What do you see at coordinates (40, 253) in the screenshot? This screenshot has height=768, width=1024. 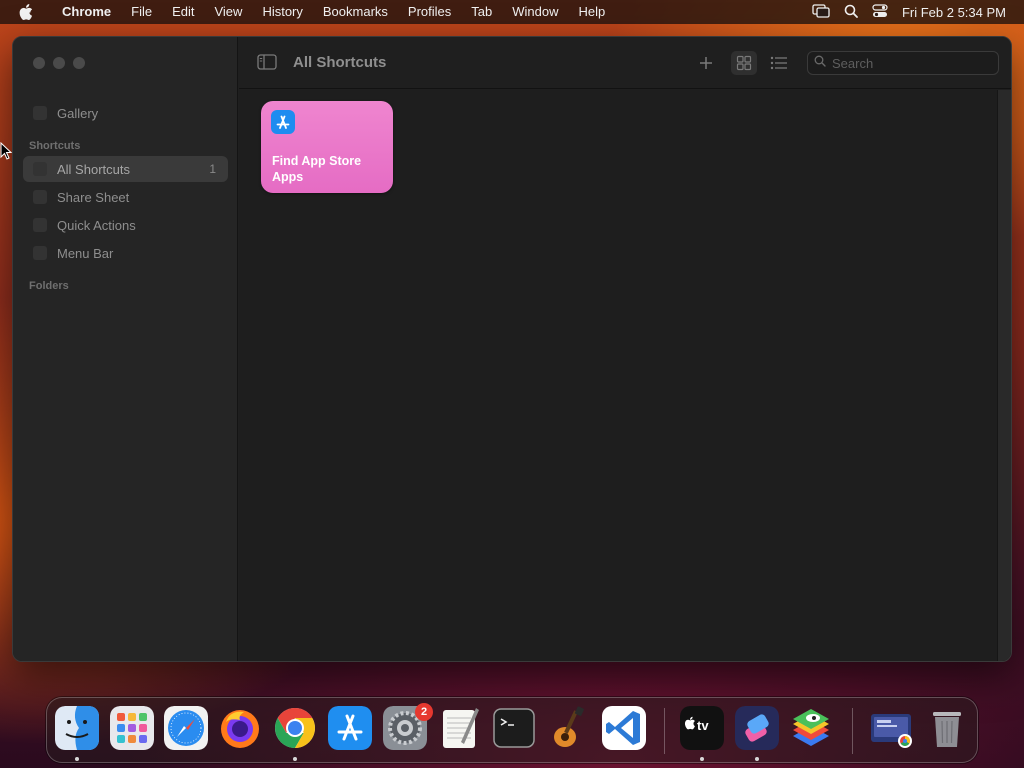 I see `menu-bar-icon` at bounding box center [40, 253].